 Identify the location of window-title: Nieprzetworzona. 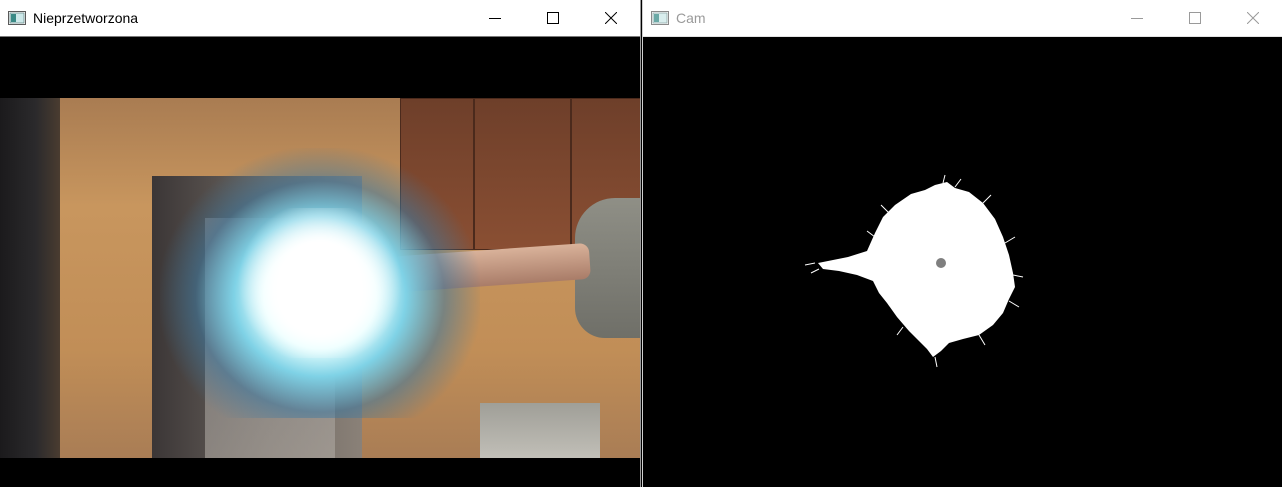
(86, 18).